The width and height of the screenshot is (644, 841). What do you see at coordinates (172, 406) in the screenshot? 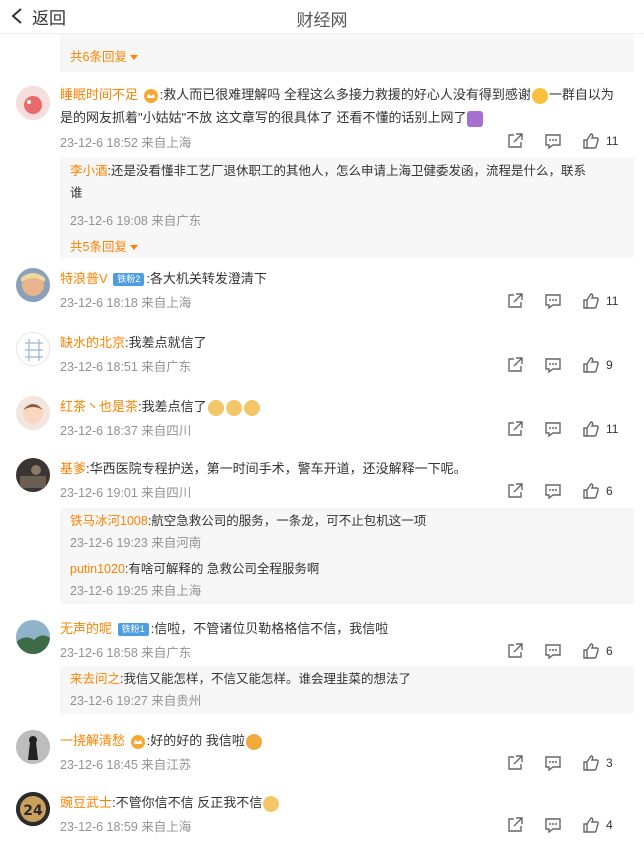
I see `comment-text: :我差点信了` at bounding box center [172, 406].